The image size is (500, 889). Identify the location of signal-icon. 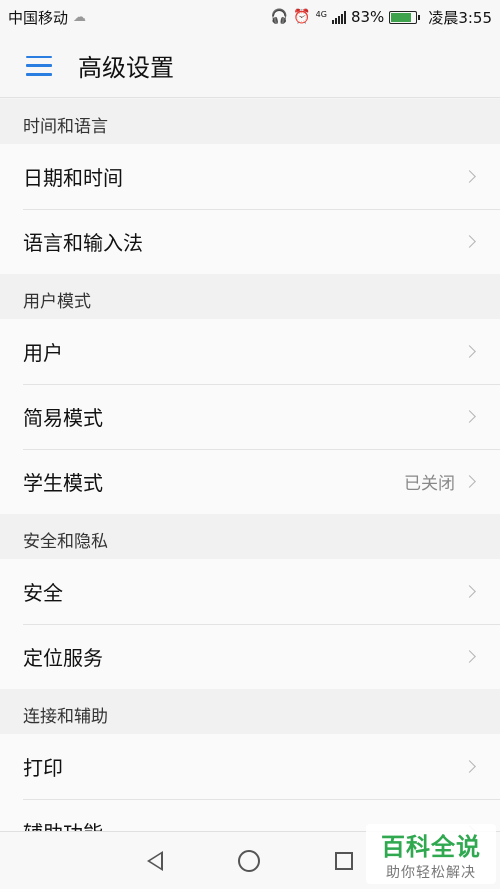
(338, 17).